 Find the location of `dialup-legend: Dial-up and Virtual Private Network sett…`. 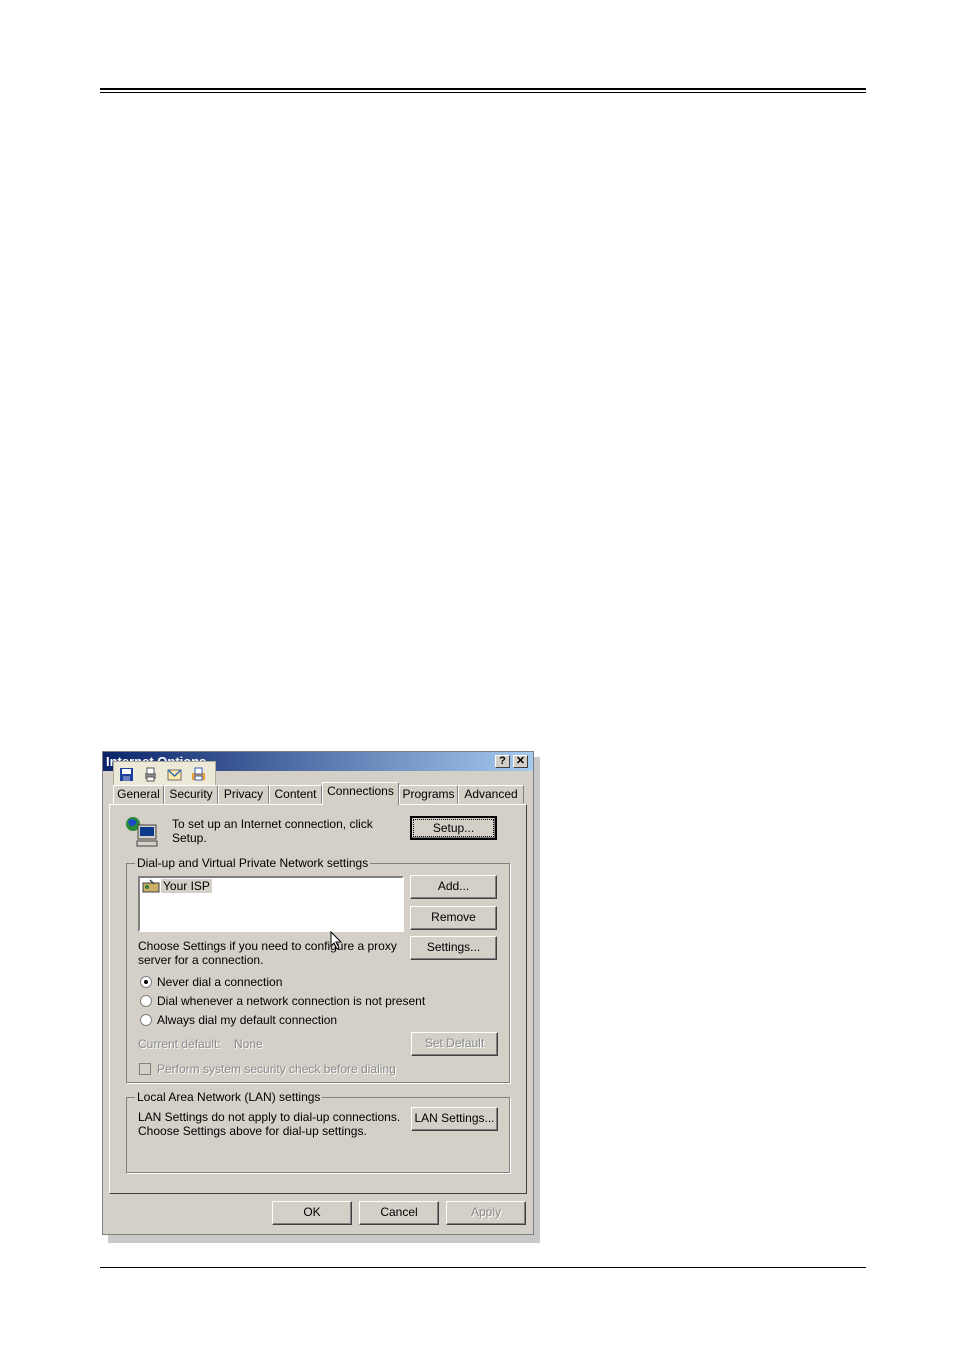

dialup-legend: Dial-up and Virtual Private Network sett… is located at coordinates (253, 863).